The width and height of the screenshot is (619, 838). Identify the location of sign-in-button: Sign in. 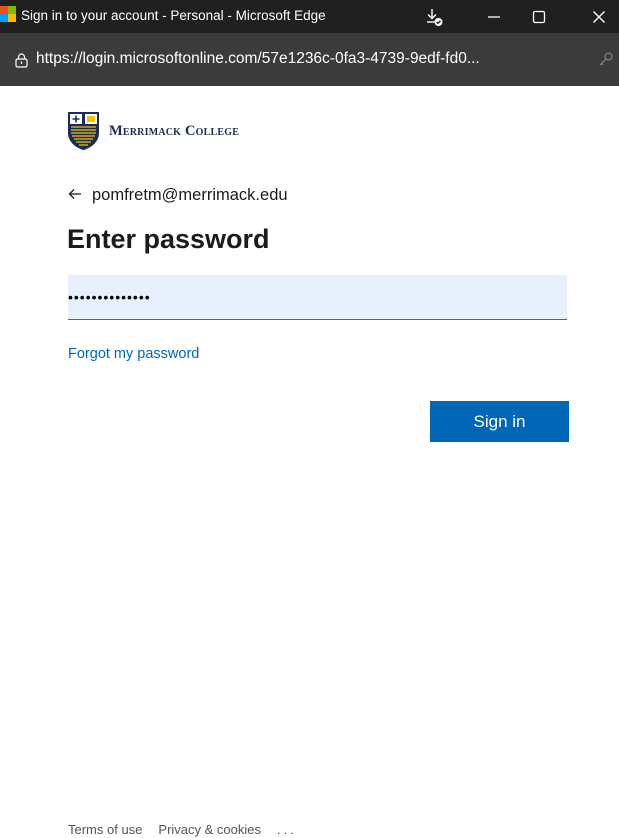
(499, 421).